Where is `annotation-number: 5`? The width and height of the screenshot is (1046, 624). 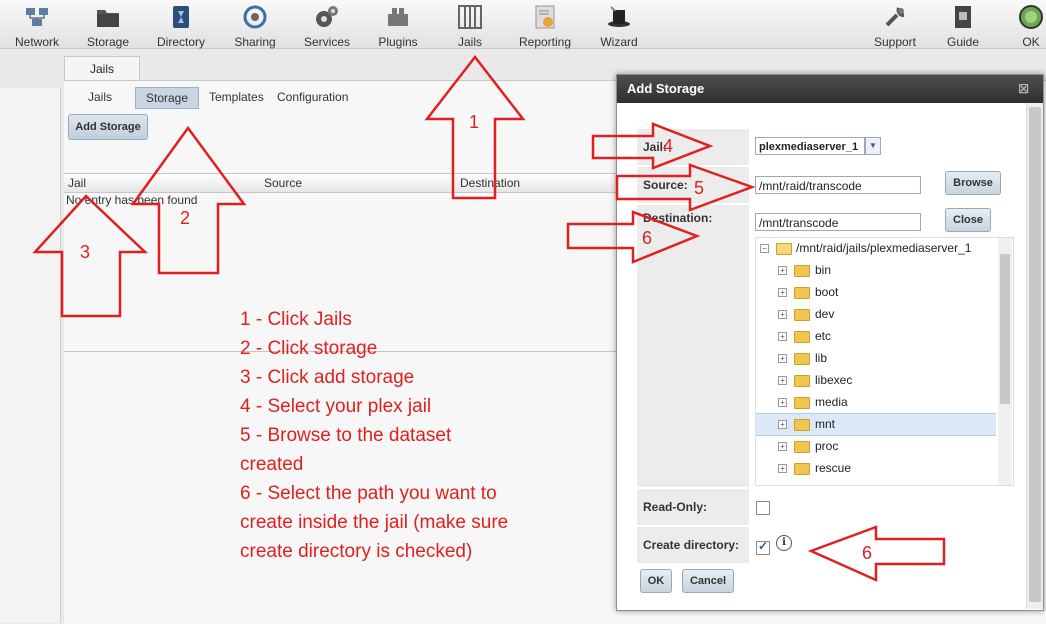
annotation-number: 5 is located at coordinates (699, 188).